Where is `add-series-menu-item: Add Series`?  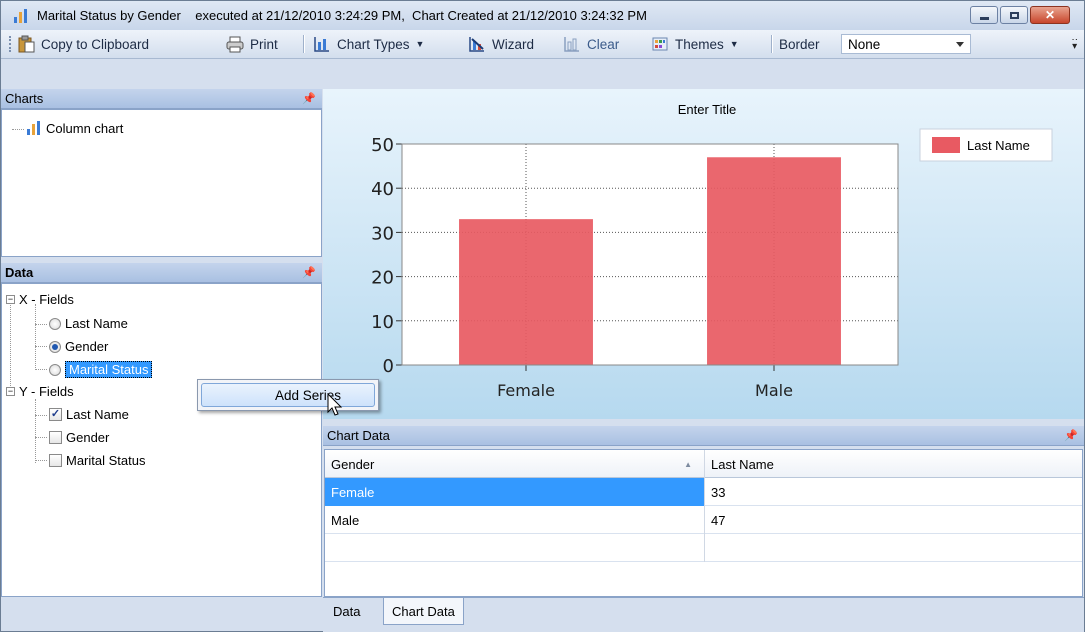
add-series-menu-item: Add Series is located at coordinates (288, 395).